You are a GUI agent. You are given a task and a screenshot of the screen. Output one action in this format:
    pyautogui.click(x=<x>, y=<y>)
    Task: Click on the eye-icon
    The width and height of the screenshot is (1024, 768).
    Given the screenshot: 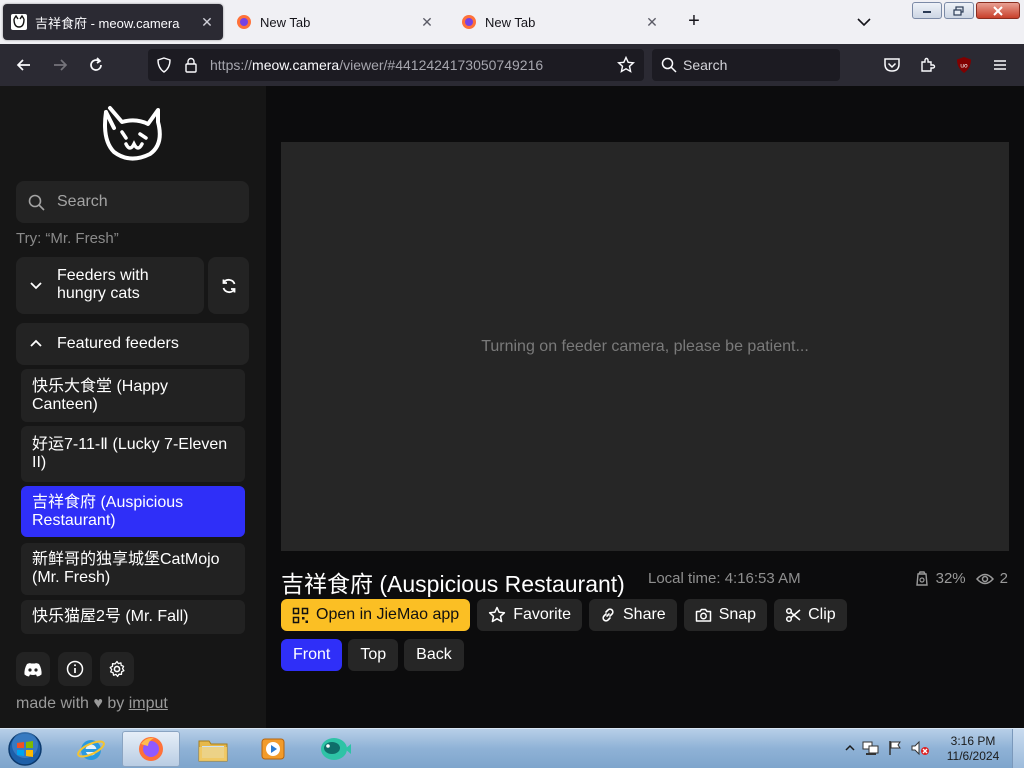 What is the action you would take?
    pyautogui.click(x=984, y=578)
    